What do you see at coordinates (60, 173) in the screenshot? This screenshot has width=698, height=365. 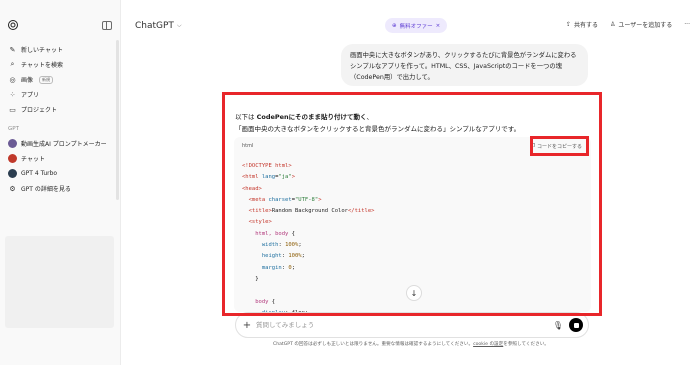 I see `sidebar-gpt-4-turbo: GPT 4 Turbo` at bounding box center [60, 173].